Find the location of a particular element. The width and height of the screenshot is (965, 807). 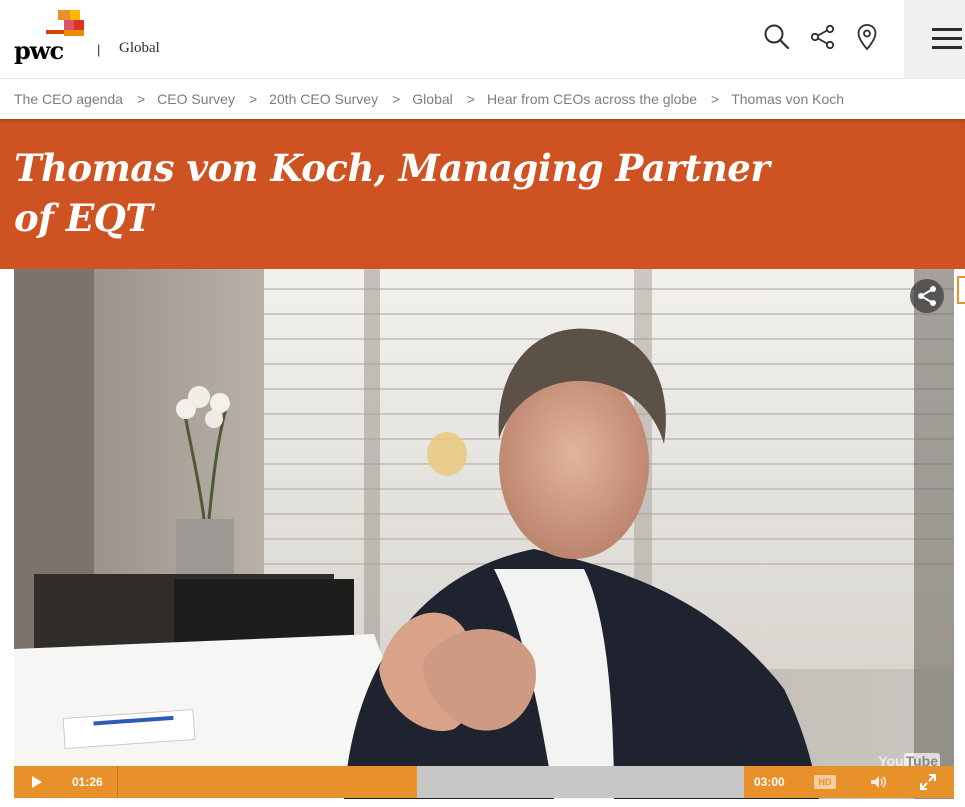

breadcrumb-item: CEO Survey is located at coordinates (196, 99).